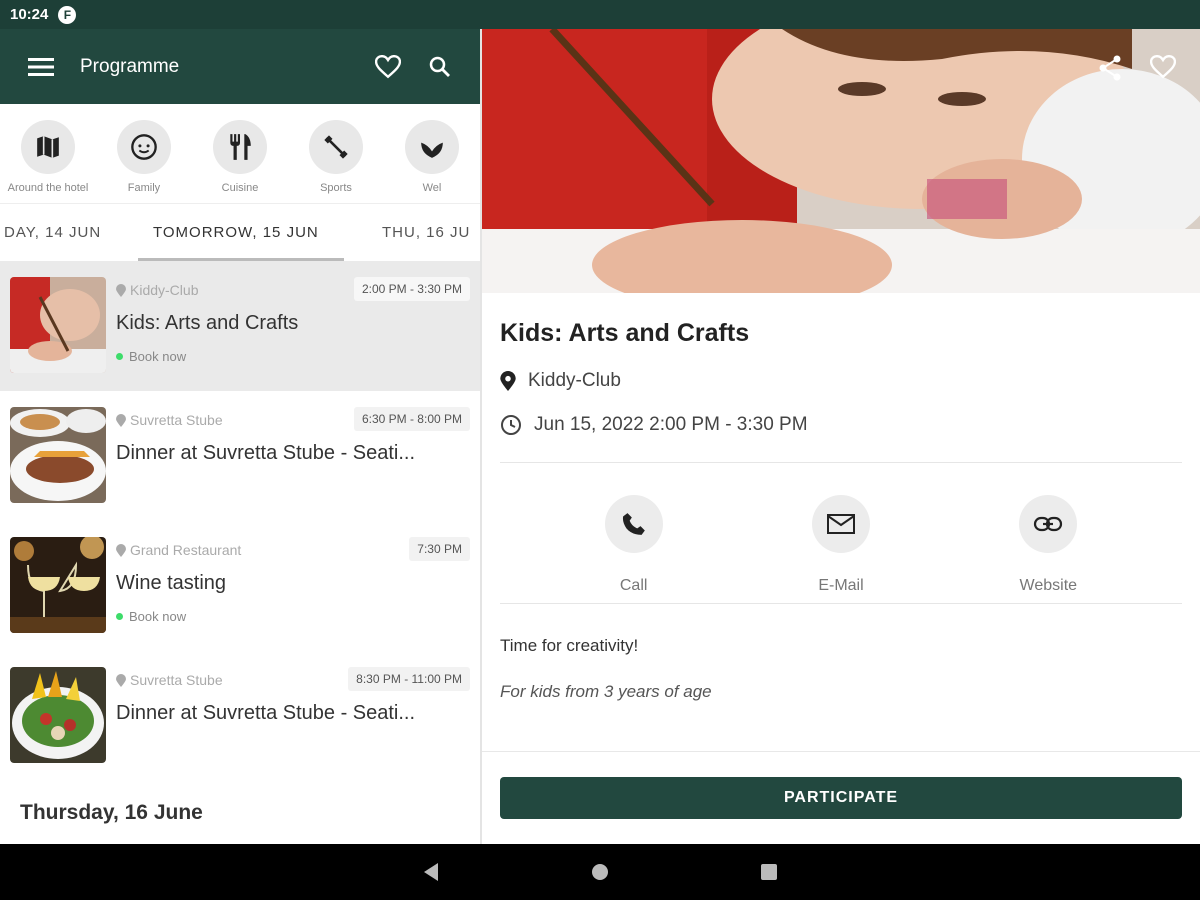 The height and width of the screenshot is (900, 1200). I want to click on date-tabs: DAY, 14 JUN TOMORROW, 15 JUN THU, 16 JU, so click(240, 232).